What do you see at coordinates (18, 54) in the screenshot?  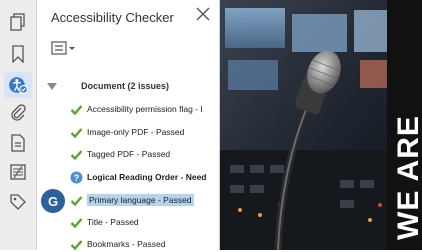 I see `bookmark-icon` at bounding box center [18, 54].